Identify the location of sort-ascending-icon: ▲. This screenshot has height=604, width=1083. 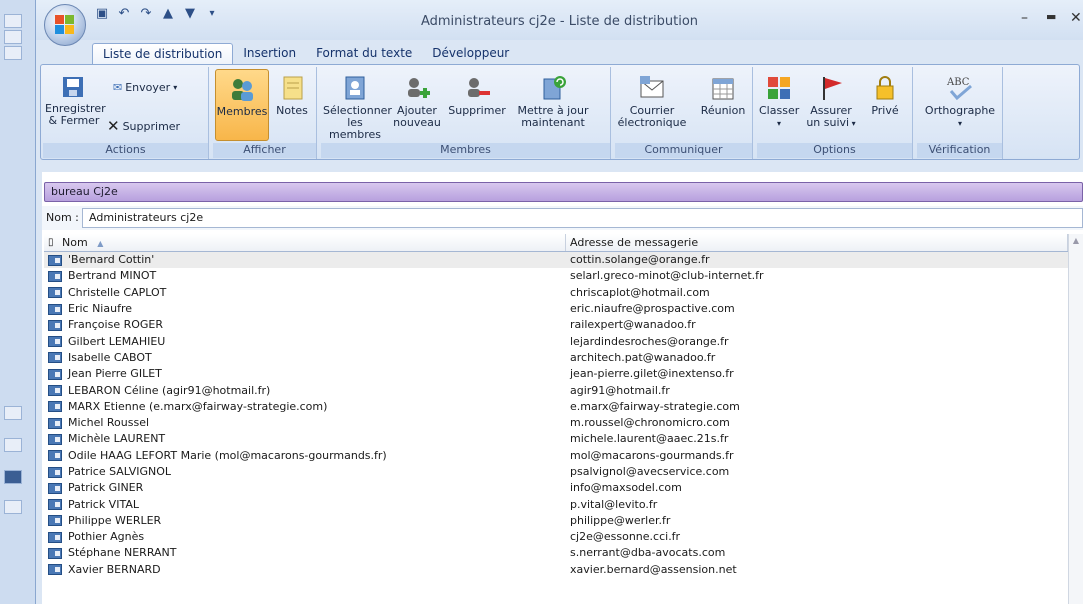
(100, 243).